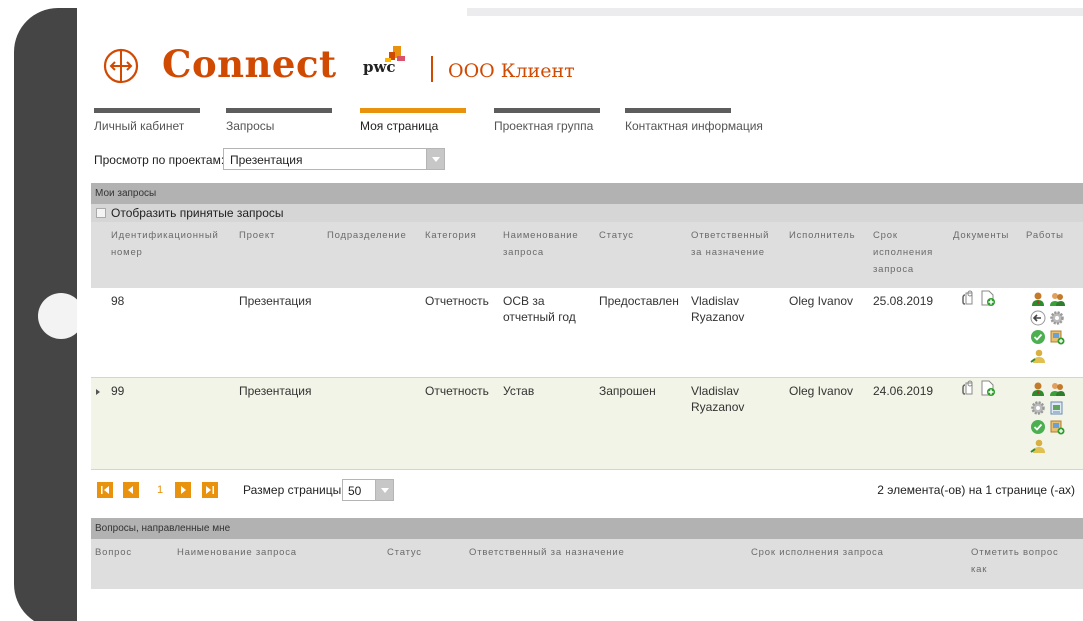 This screenshot has height=621, width=1083. What do you see at coordinates (544, 126) in the screenshot?
I see `nav-tab-label: Проектная группа` at bounding box center [544, 126].